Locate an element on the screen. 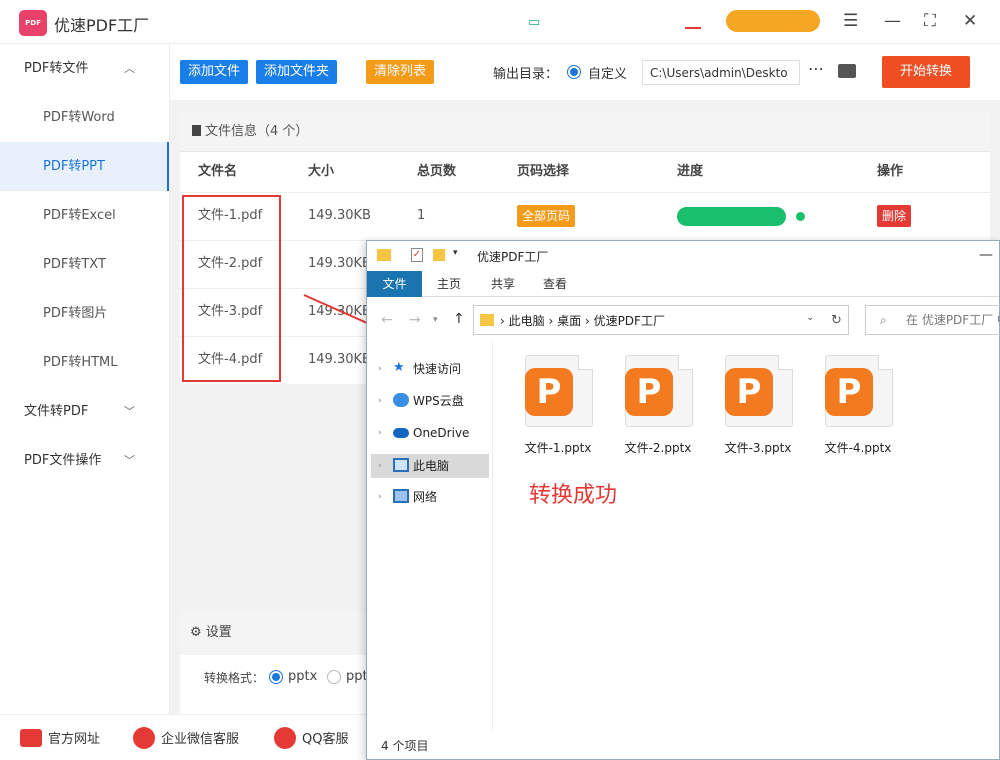 Image resolution: width=1000 pixels, height=760 pixels. refresh-icon: ↻ is located at coordinates (837, 320).